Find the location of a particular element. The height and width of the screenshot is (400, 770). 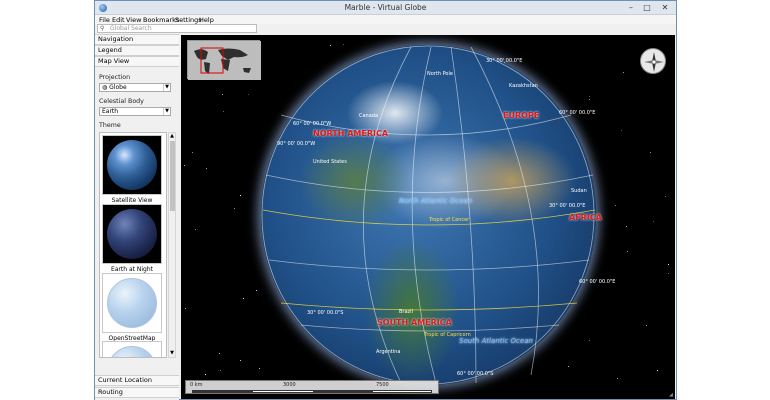

resize-grip-icon: ◢ is located at coordinates (672, 395).